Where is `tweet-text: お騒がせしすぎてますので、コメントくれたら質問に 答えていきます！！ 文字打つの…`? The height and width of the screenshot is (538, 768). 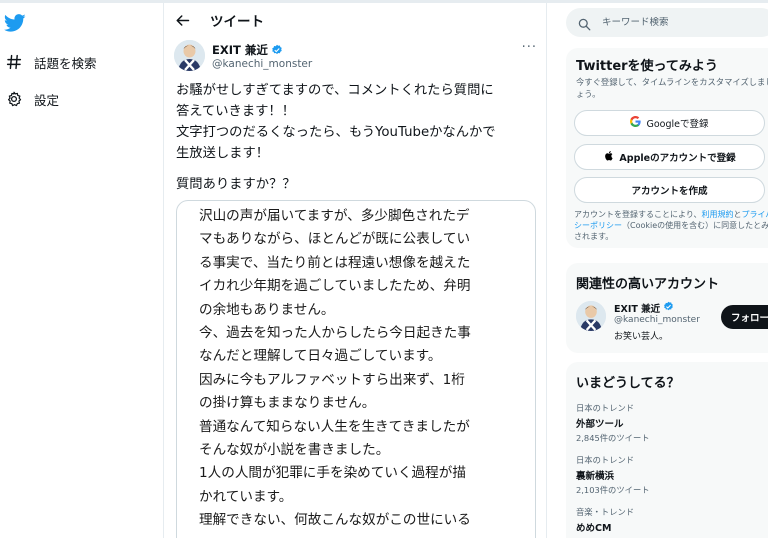 tweet-text: お騒がせしすぎてますので、コメントくれたら質問に 答えていきます！！ 文字打つの… is located at coordinates (356, 122).